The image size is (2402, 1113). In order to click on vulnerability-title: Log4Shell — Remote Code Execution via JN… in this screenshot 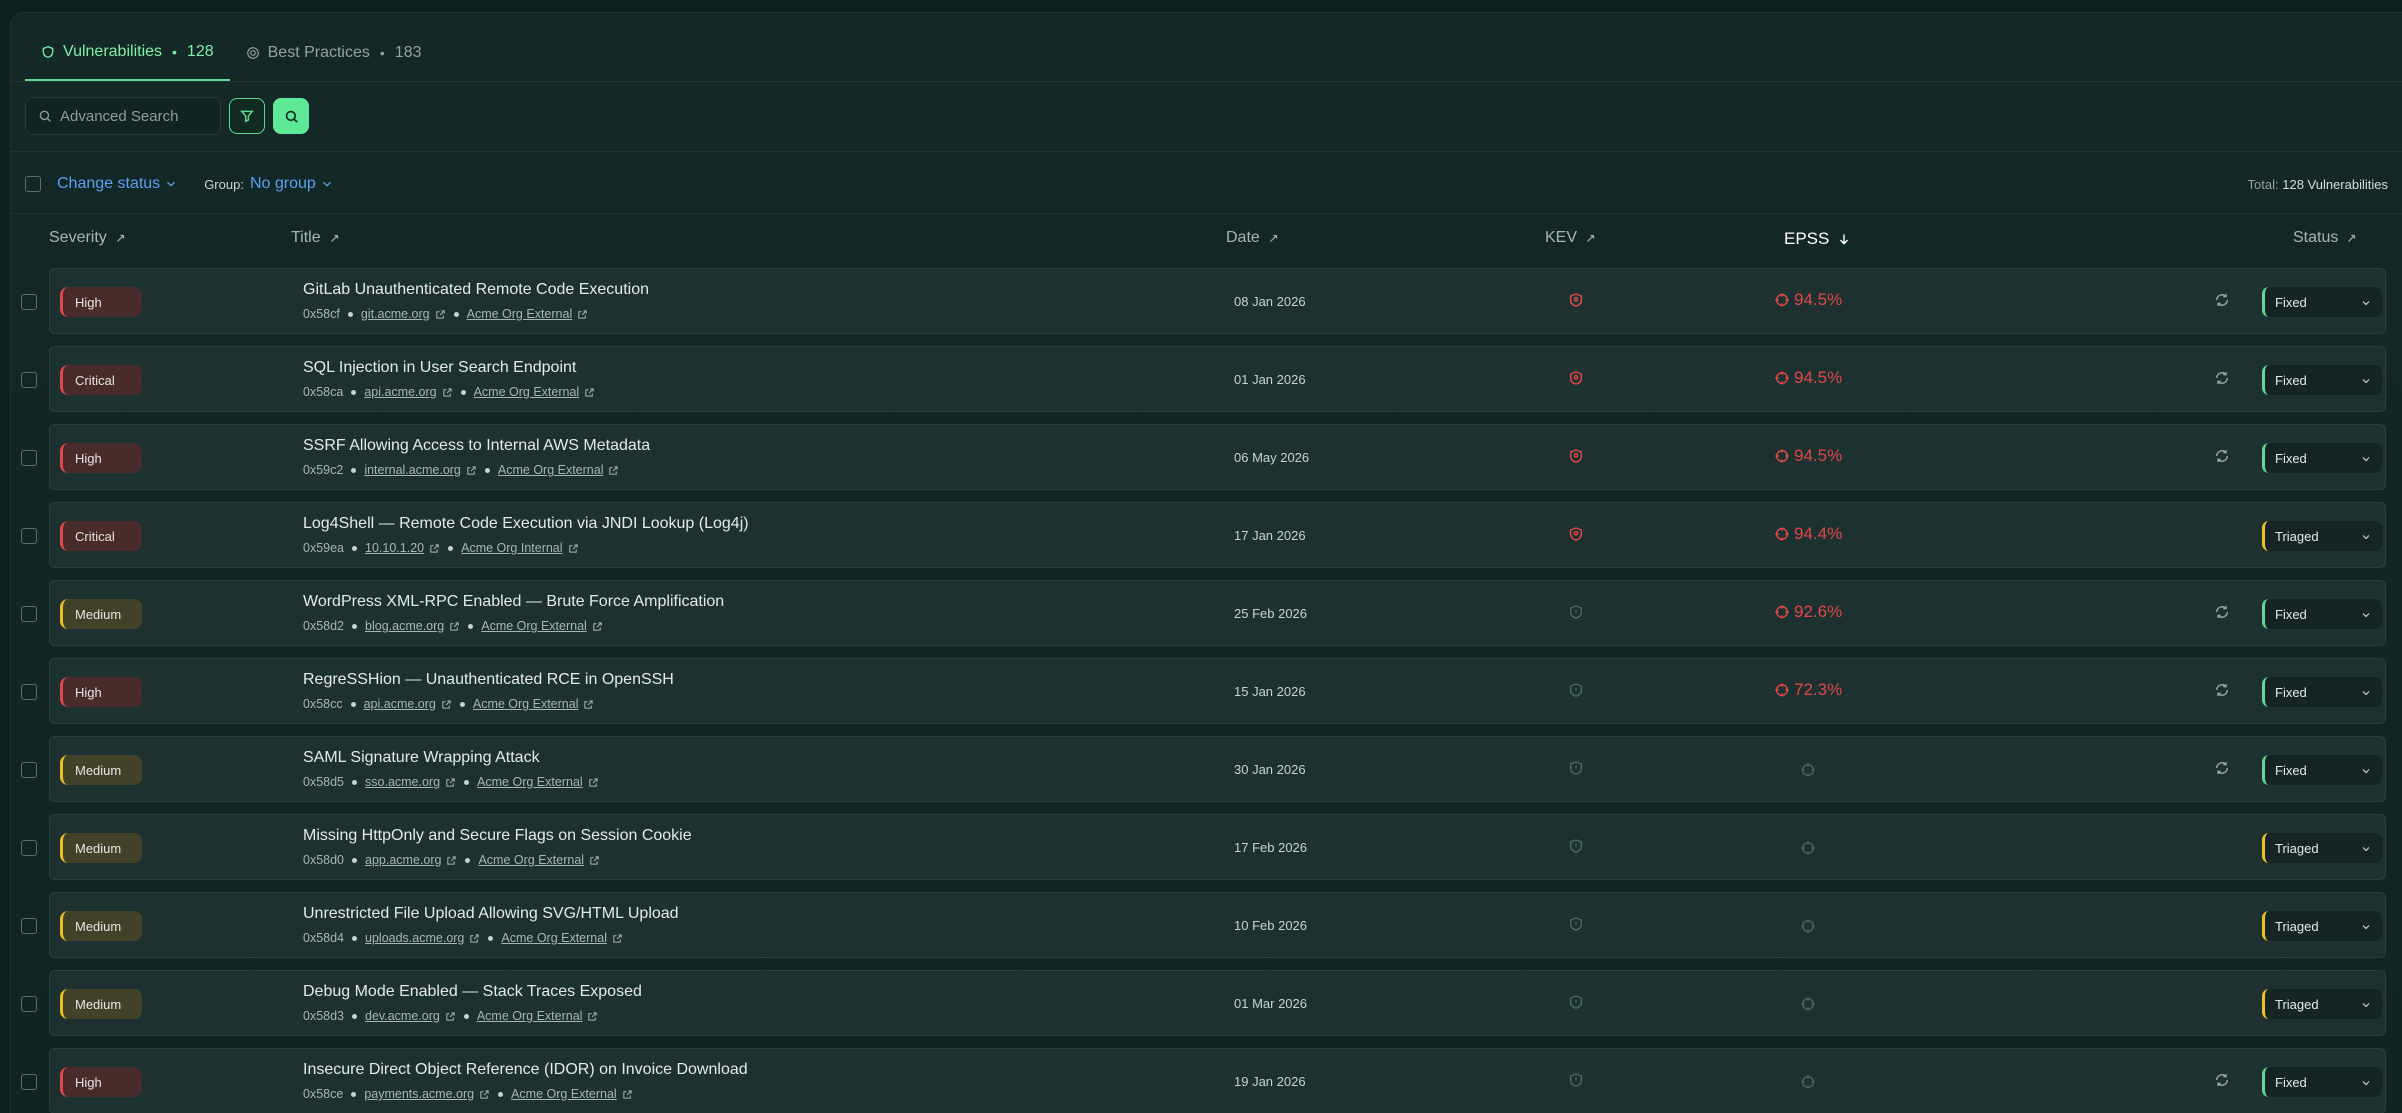, I will do `click(526, 524)`.